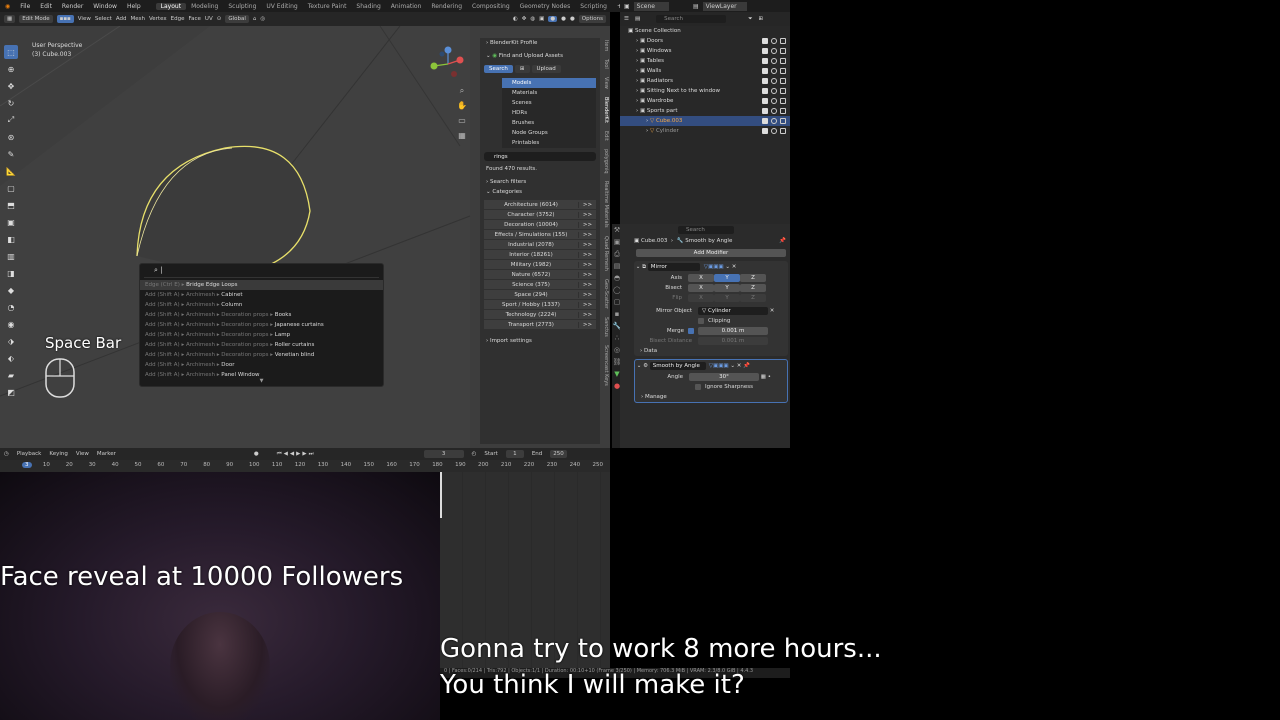 This screenshot has height=720, width=1280. I want to click on timeline-editor-icon: ◷, so click(6, 454).